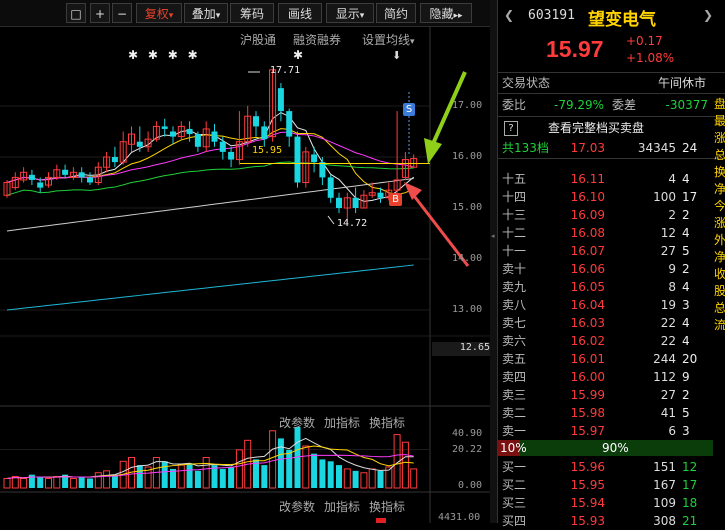 The width and height of the screenshot is (725, 530). I want to click on next-stock-icon: ❯, so click(708, 15).